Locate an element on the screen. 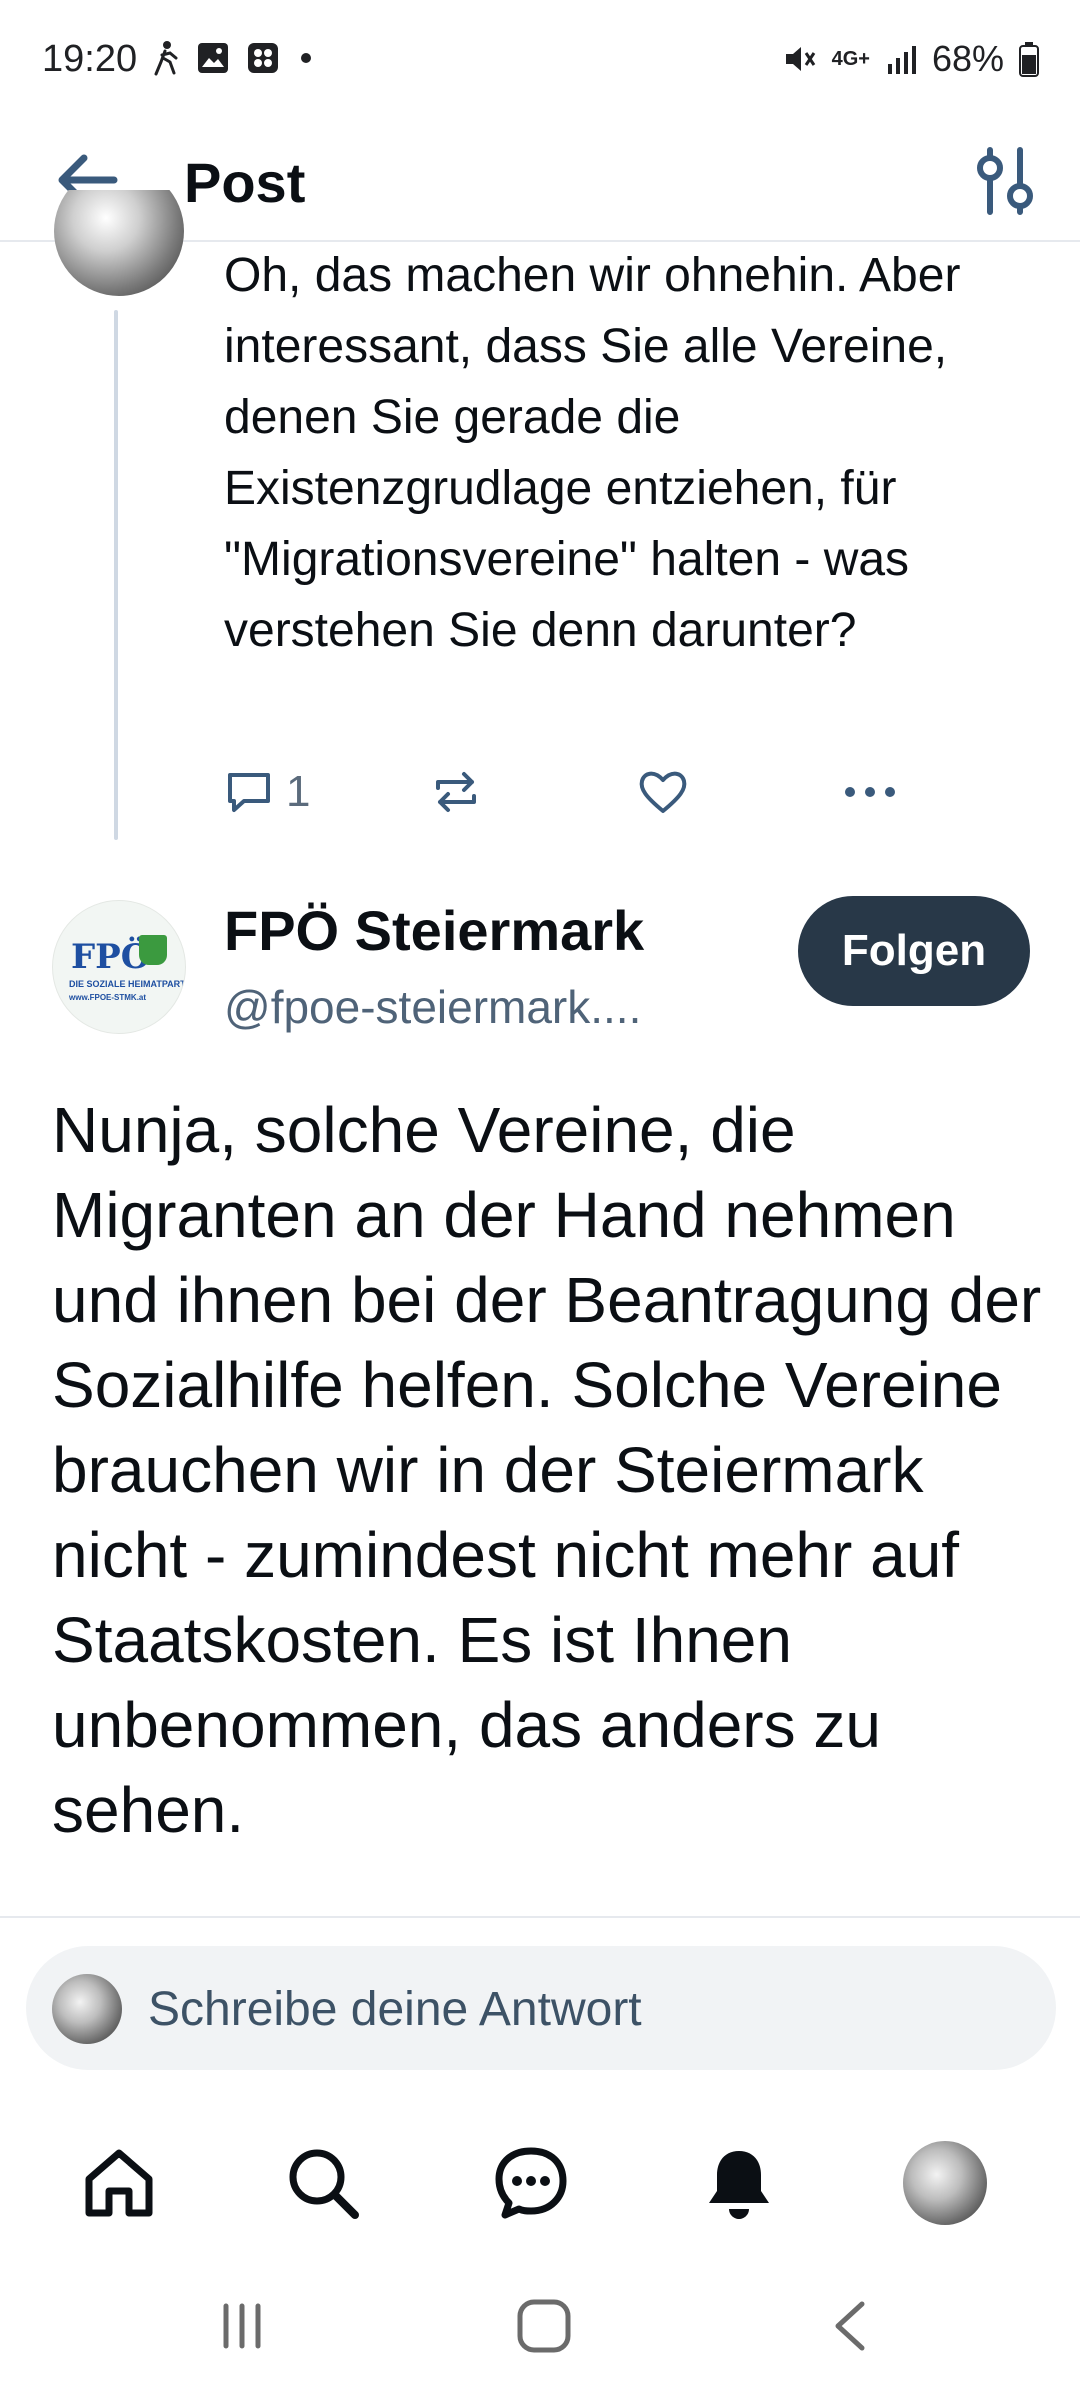 This screenshot has width=1080, height=2400. status-right-icons: 4G+ 68% is located at coordinates (911, 59).